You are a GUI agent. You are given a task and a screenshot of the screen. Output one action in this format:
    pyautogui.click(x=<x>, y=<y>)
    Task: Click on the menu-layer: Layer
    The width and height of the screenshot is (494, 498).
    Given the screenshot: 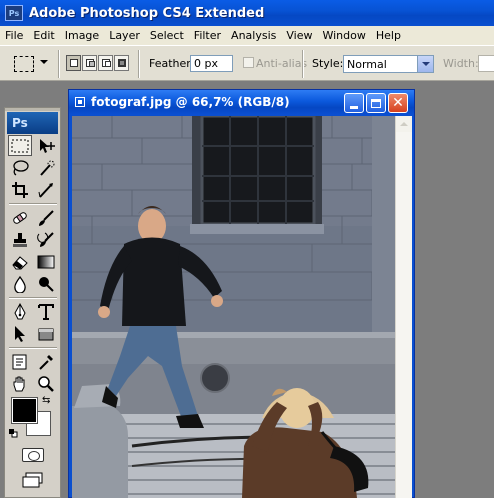 What is the action you would take?
    pyautogui.click(x=124, y=35)
    